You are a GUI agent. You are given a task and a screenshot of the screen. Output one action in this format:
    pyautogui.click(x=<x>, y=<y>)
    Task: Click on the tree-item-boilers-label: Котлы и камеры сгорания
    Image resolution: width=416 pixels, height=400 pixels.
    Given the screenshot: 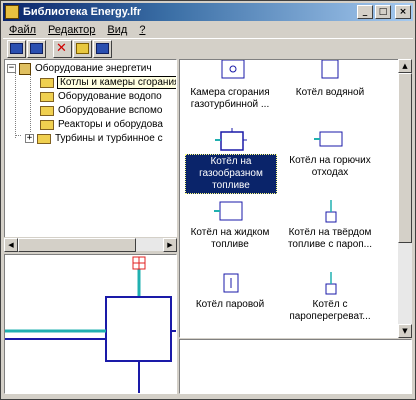 What is the action you would take?
    pyautogui.click(x=116, y=82)
    